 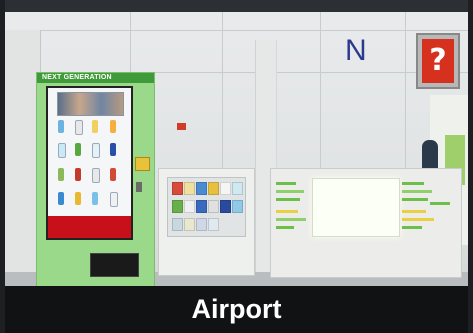 What do you see at coordinates (356, 50) in the screenshot?
I see `gate-letter-sign: N` at bounding box center [356, 50].